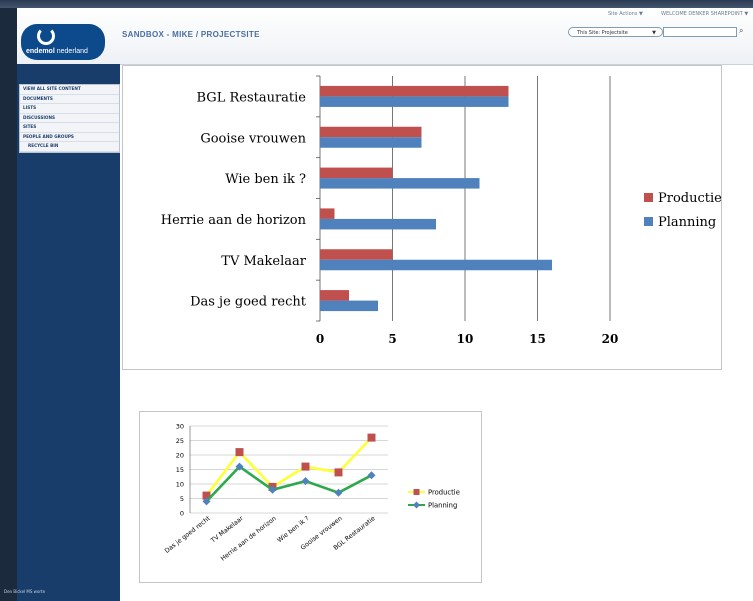  Describe the element at coordinates (537, 339) in the screenshot. I see `x-tick-label: 15` at that location.